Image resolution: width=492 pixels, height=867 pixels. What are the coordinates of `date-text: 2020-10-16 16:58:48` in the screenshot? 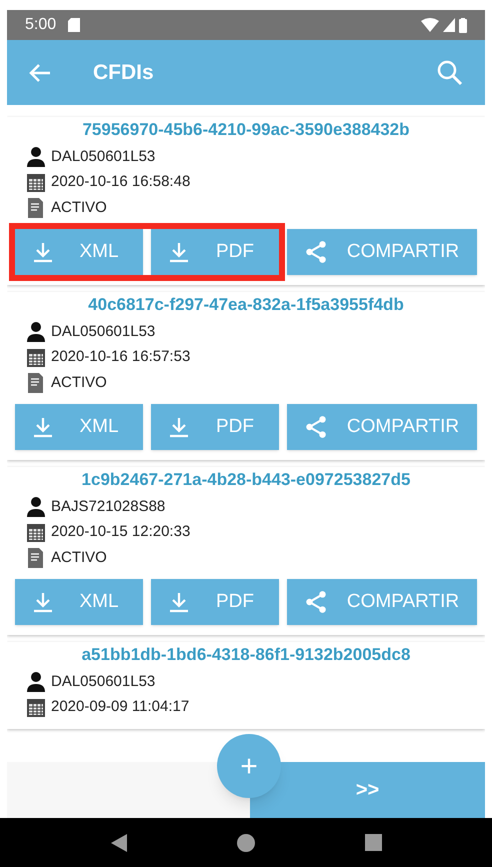 It's located at (120, 182).